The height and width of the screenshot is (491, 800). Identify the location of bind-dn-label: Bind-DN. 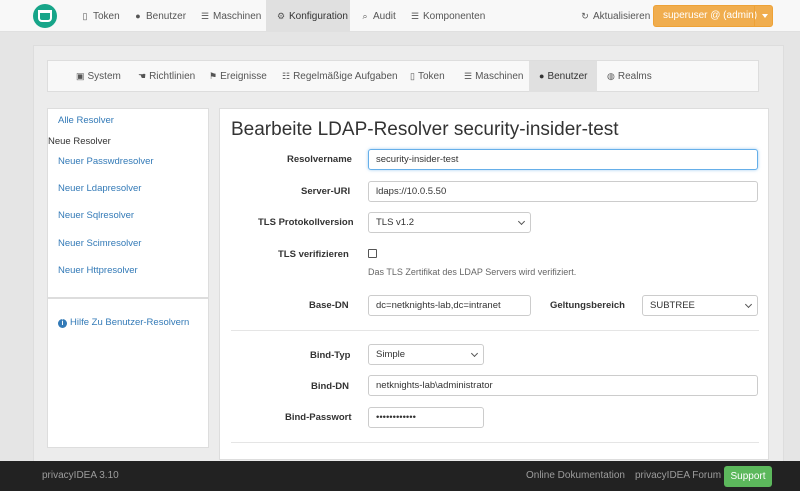
(330, 386).